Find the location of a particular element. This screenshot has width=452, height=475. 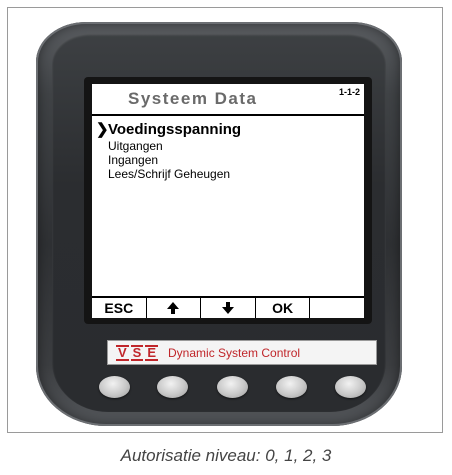

title-divider is located at coordinates (228, 115).